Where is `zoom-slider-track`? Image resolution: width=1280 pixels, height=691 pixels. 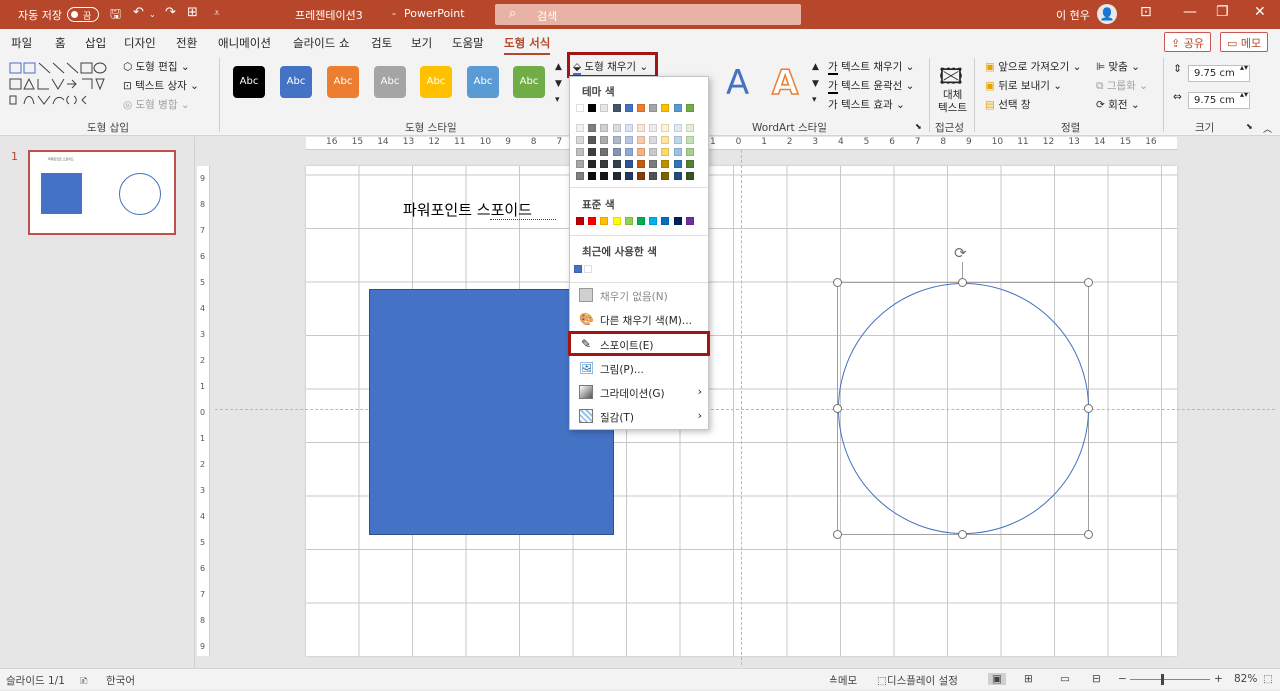 zoom-slider-track is located at coordinates (1170, 679).